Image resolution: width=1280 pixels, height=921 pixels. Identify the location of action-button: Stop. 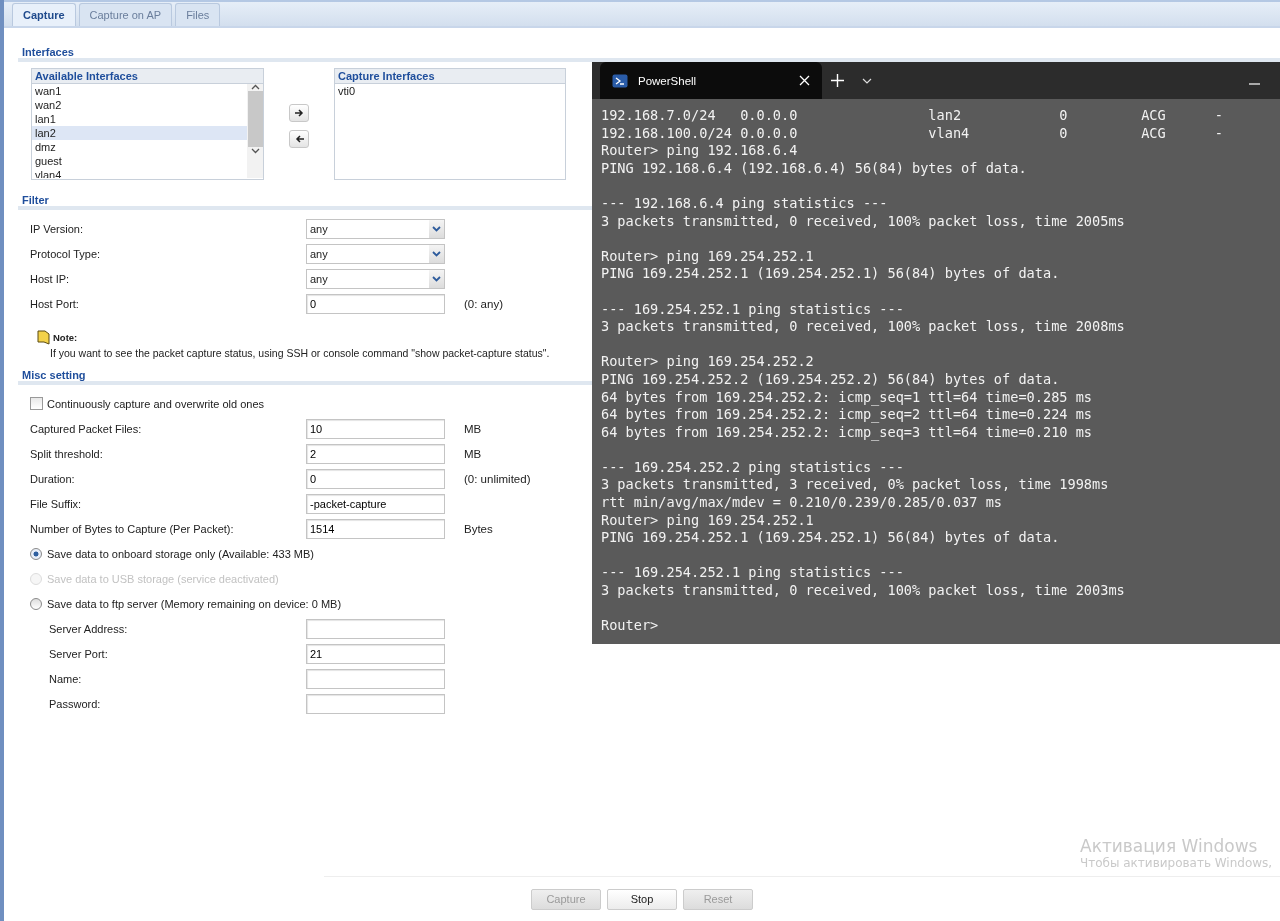
(642, 899).